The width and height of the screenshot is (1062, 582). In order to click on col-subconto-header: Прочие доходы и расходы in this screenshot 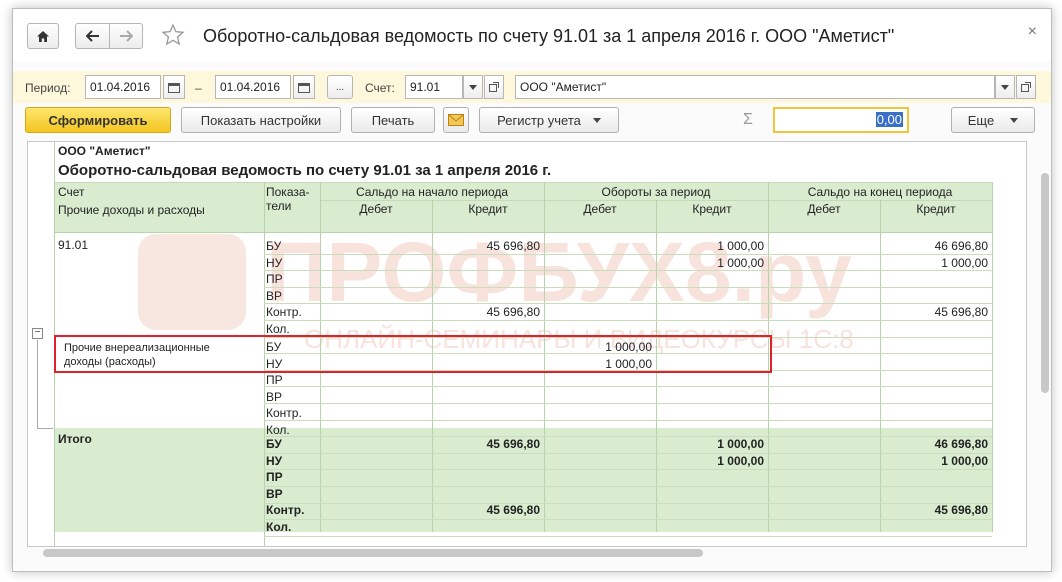, I will do `click(131, 210)`.